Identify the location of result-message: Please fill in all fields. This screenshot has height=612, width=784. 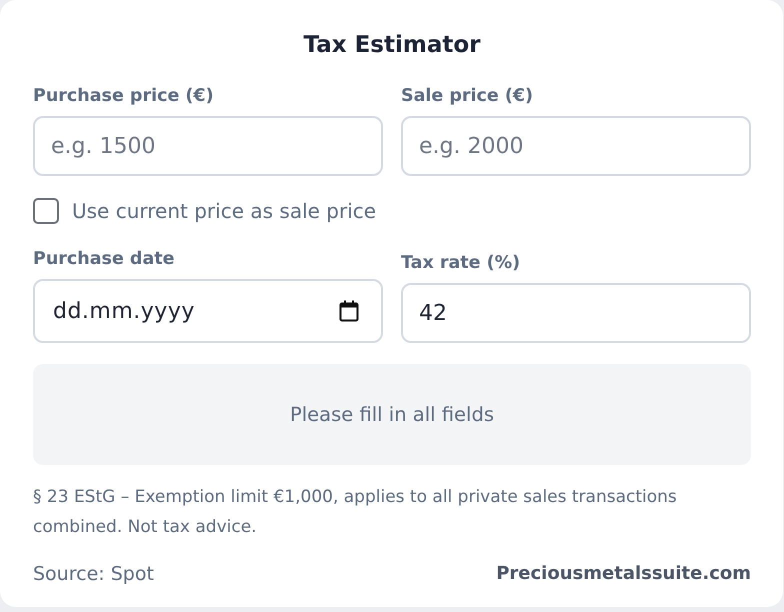
(392, 414).